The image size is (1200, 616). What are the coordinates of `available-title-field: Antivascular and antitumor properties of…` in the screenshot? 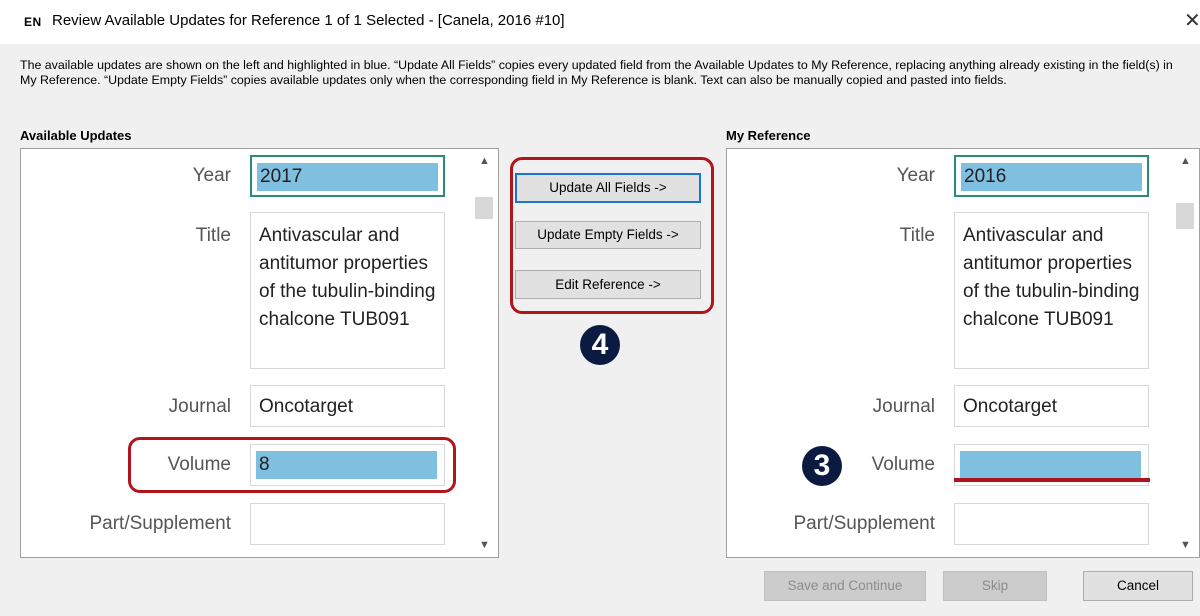 It's located at (347, 290).